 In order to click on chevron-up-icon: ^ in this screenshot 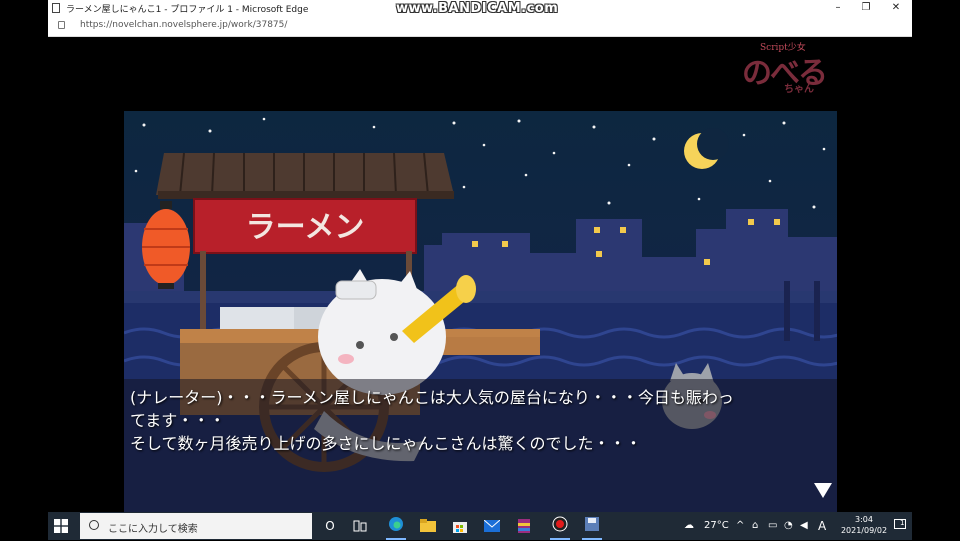, I will do `click(740, 526)`.